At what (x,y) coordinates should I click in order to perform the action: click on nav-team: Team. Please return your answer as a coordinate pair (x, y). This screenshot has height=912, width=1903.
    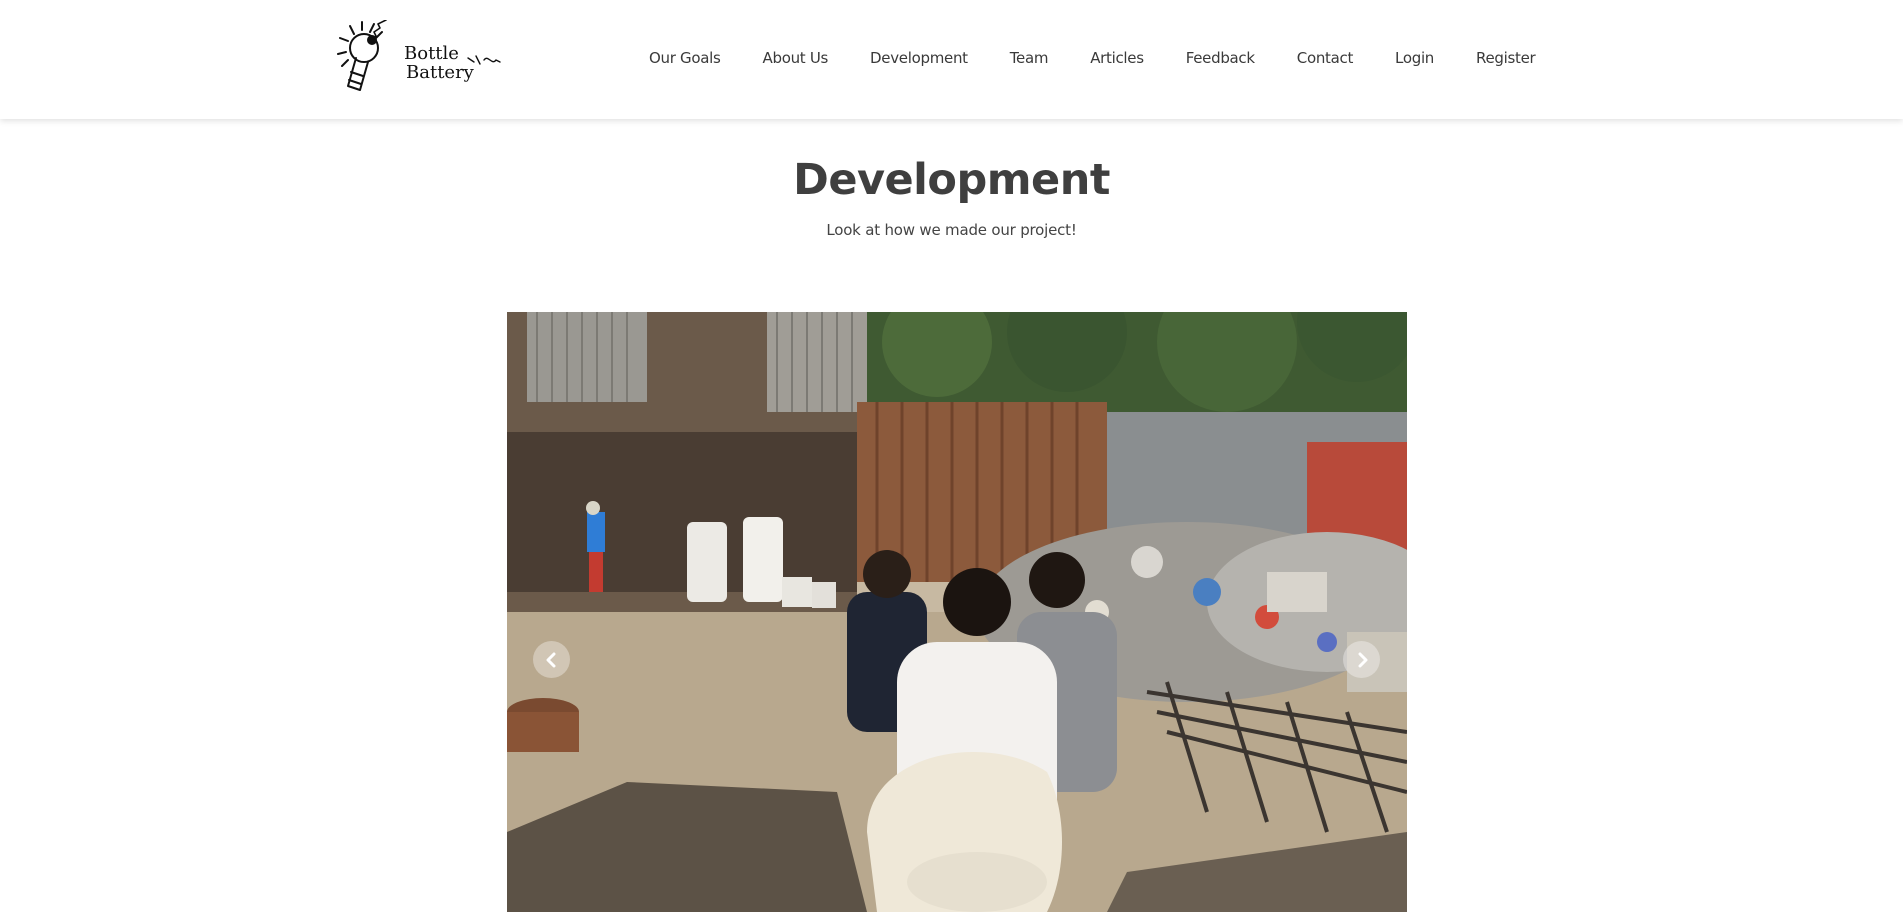
    Looking at the image, I should click on (1029, 58).